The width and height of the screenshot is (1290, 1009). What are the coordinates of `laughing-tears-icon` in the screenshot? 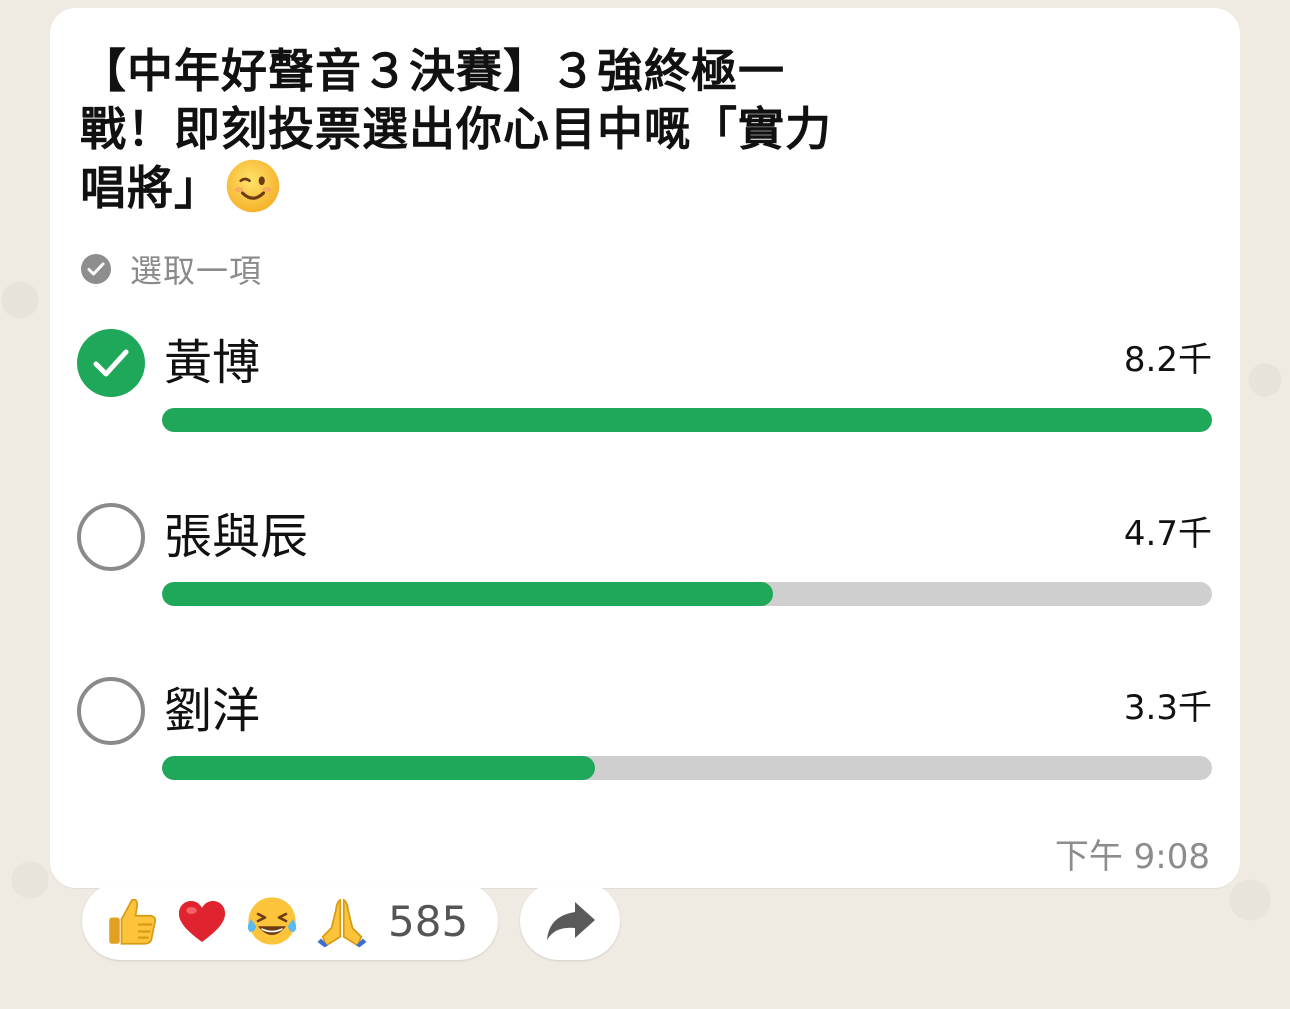 It's located at (272, 921).